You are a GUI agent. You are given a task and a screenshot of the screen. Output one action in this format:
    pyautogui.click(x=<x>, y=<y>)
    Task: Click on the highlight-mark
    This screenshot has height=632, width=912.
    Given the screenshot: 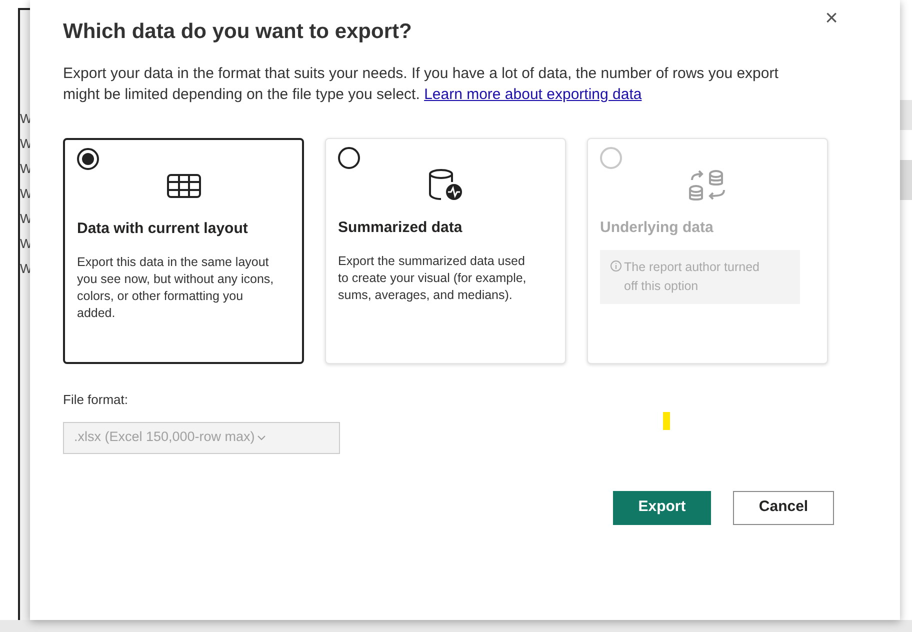 What is the action you would take?
    pyautogui.click(x=666, y=421)
    